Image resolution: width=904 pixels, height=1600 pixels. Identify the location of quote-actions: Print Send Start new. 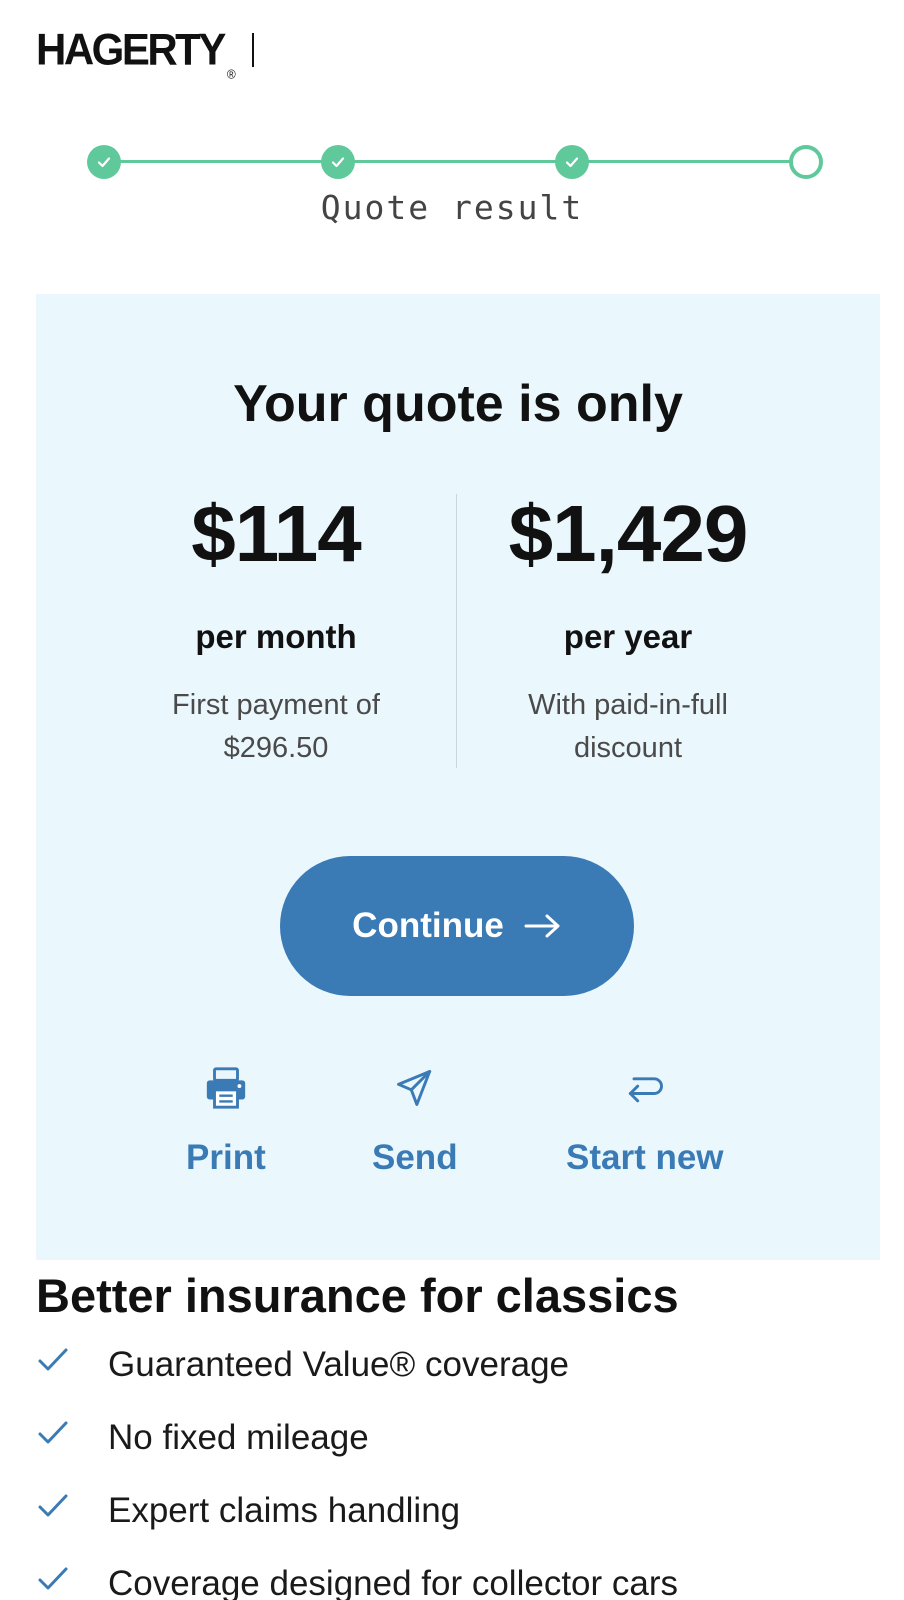
(458, 1129).